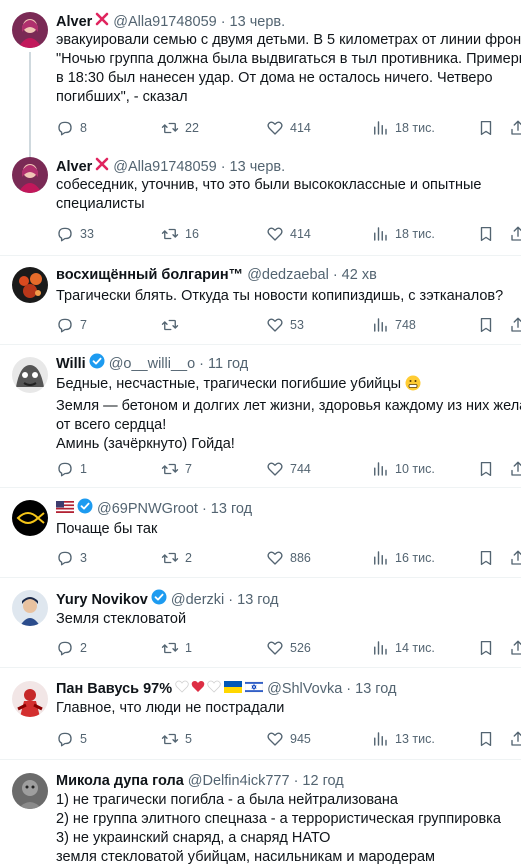 This screenshot has width=521, height=868. I want to click on display-name: Пан Вавусь 97%, so click(114, 689).